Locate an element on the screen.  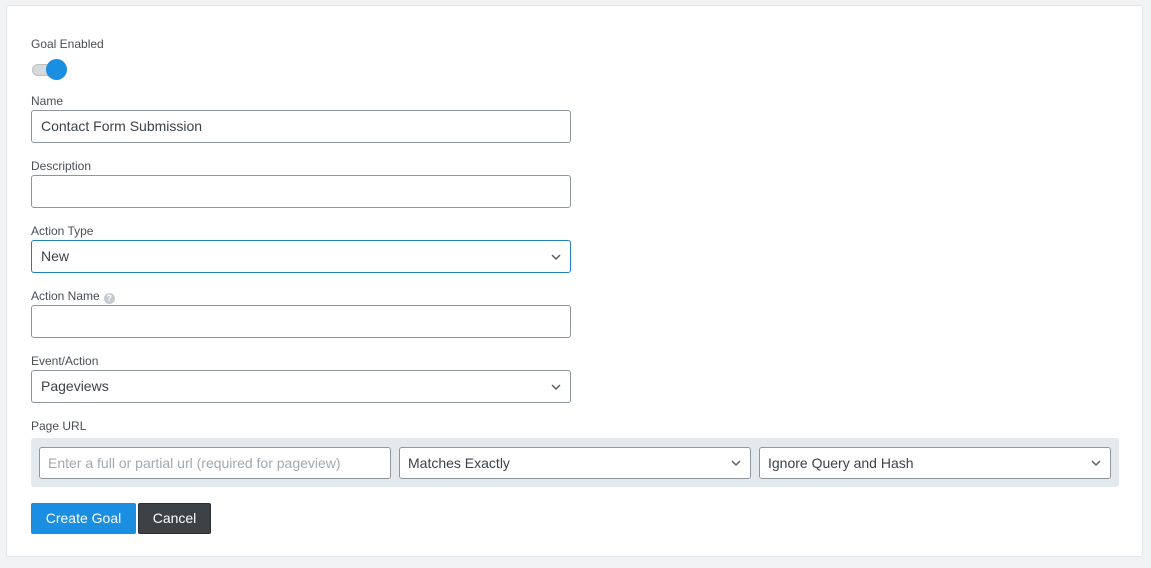
match-type-value: Matches Exactly is located at coordinates (459, 463).